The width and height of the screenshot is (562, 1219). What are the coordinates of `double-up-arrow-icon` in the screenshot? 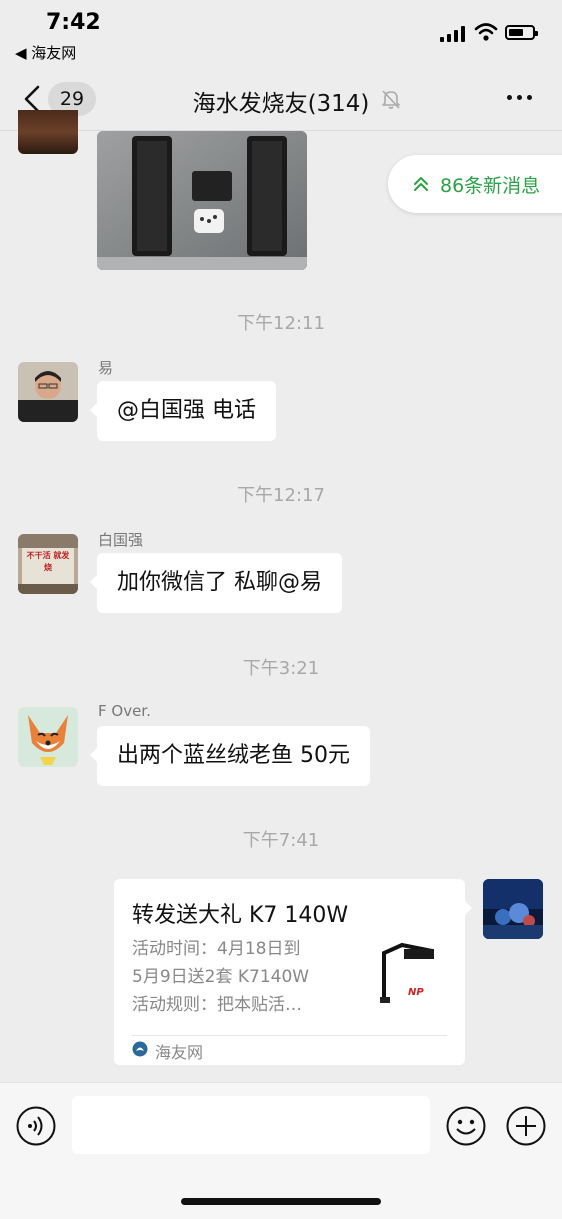 It's located at (421, 184).